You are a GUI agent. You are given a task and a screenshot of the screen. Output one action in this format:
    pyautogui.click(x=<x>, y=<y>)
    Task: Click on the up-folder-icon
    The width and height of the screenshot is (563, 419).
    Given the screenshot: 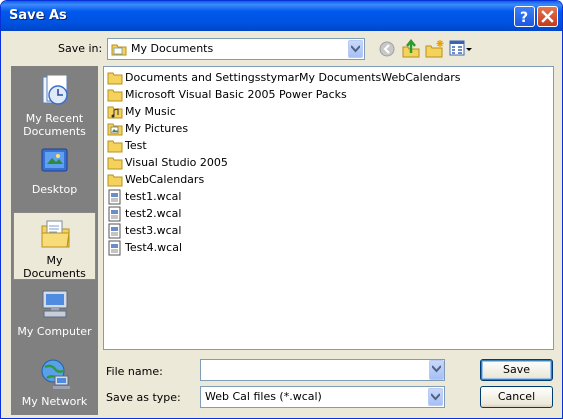 What is the action you would take?
    pyautogui.click(x=411, y=49)
    